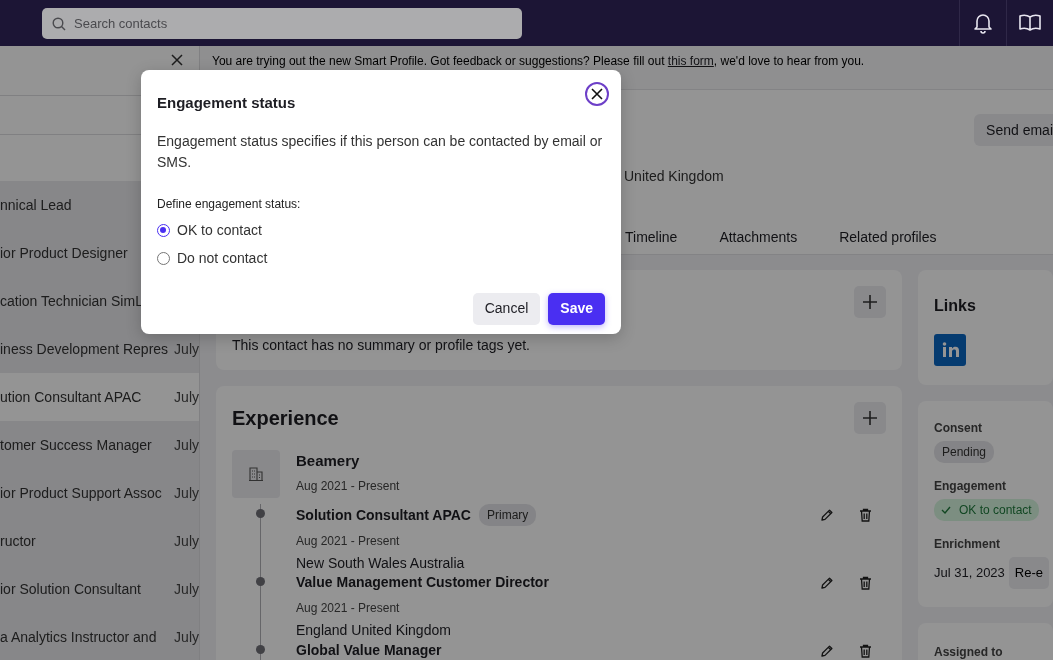  I want to click on role-title: Solution Consultant APAC, so click(383, 515).